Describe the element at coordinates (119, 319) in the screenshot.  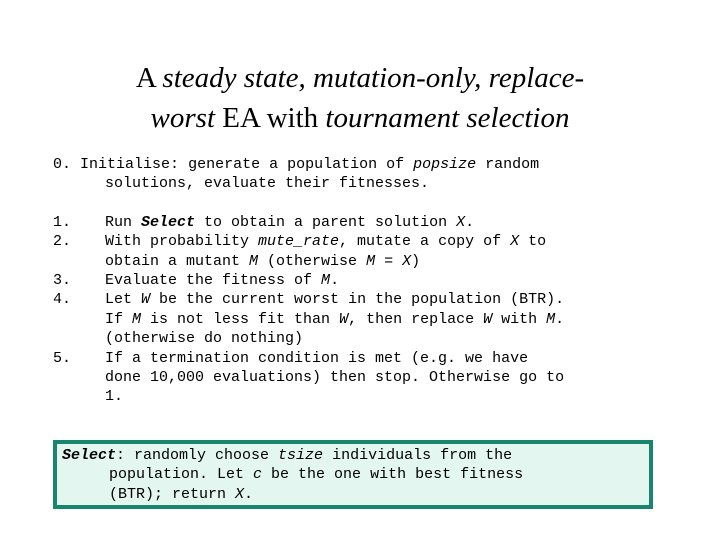
I see `step-4-line2-a: If` at that location.